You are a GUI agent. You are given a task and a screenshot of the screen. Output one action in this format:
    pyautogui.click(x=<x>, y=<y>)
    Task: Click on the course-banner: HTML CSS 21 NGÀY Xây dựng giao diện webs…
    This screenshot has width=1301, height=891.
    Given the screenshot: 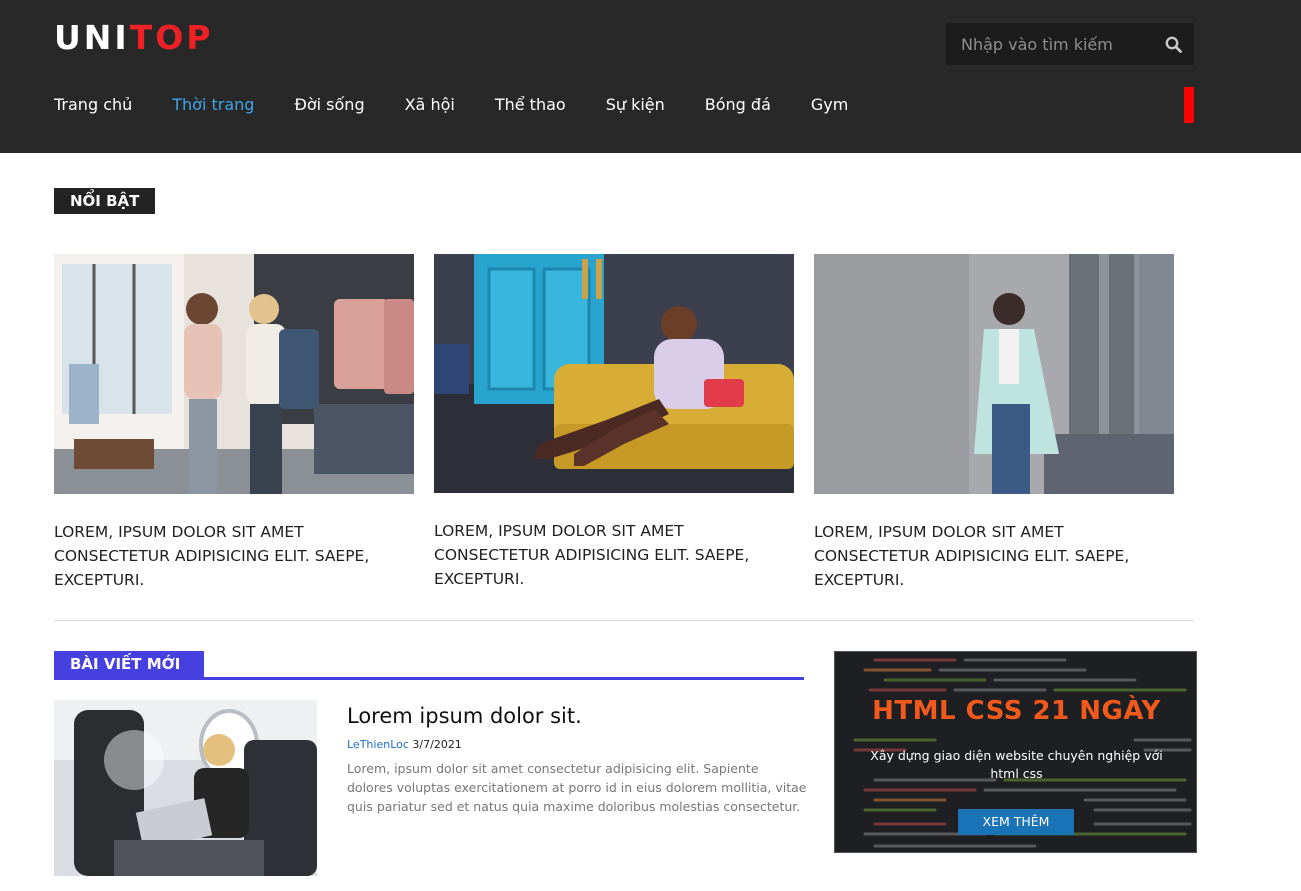 What is the action you would take?
    pyautogui.click(x=1015, y=752)
    